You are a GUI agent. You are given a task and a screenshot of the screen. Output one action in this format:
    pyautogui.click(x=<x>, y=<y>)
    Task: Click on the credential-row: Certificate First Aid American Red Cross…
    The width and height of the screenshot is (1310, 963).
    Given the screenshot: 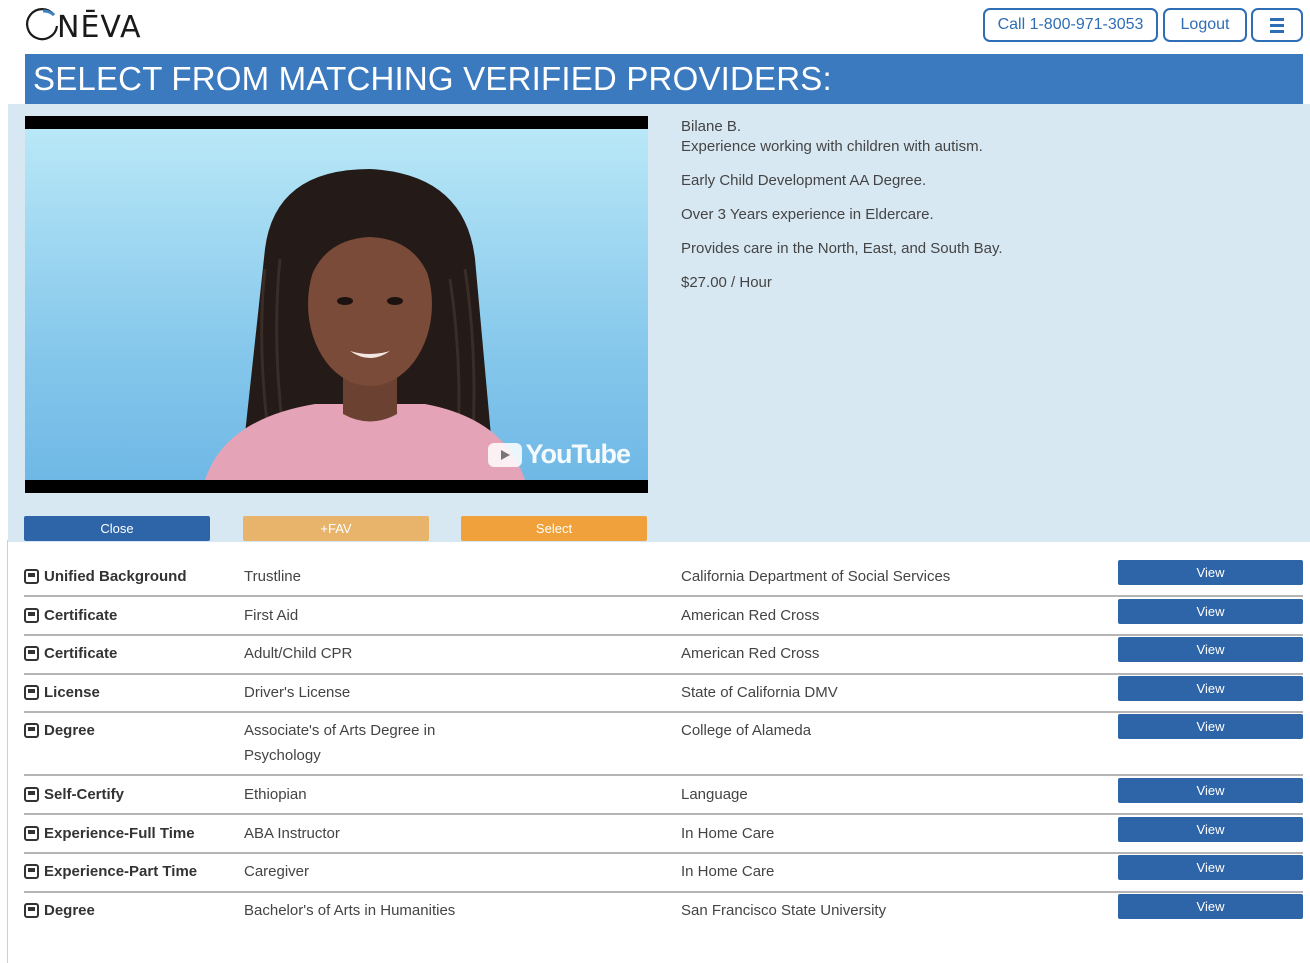 What is the action you would take?
    pyautogui.click(x=663, y=617)
    